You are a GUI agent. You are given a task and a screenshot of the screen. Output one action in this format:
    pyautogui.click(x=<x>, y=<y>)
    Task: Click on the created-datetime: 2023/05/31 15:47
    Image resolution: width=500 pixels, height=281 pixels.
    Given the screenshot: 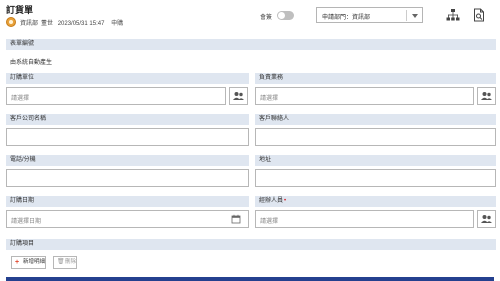 What is the action you would take?
    pyautogui.click(x=81, y=24)
    